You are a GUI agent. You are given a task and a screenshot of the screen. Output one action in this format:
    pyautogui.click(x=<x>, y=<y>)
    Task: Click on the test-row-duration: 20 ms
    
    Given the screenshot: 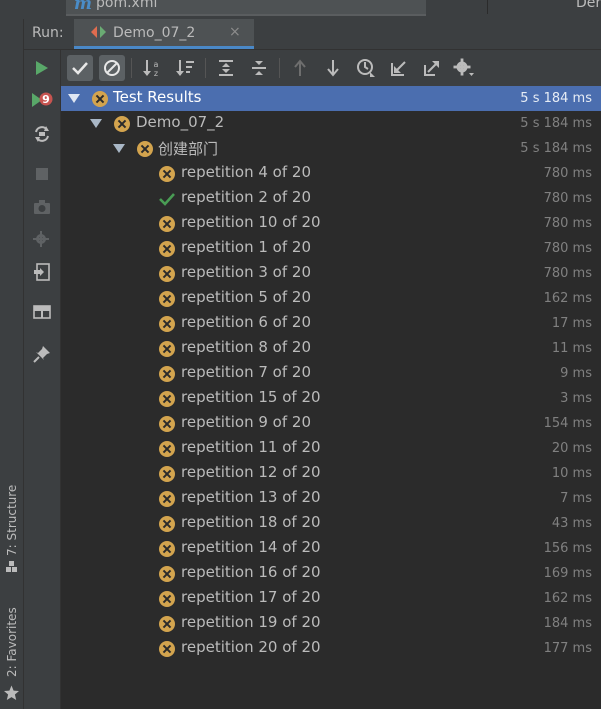 What is the action you would take?
    pyautogui.click(x=571, y=448)
    